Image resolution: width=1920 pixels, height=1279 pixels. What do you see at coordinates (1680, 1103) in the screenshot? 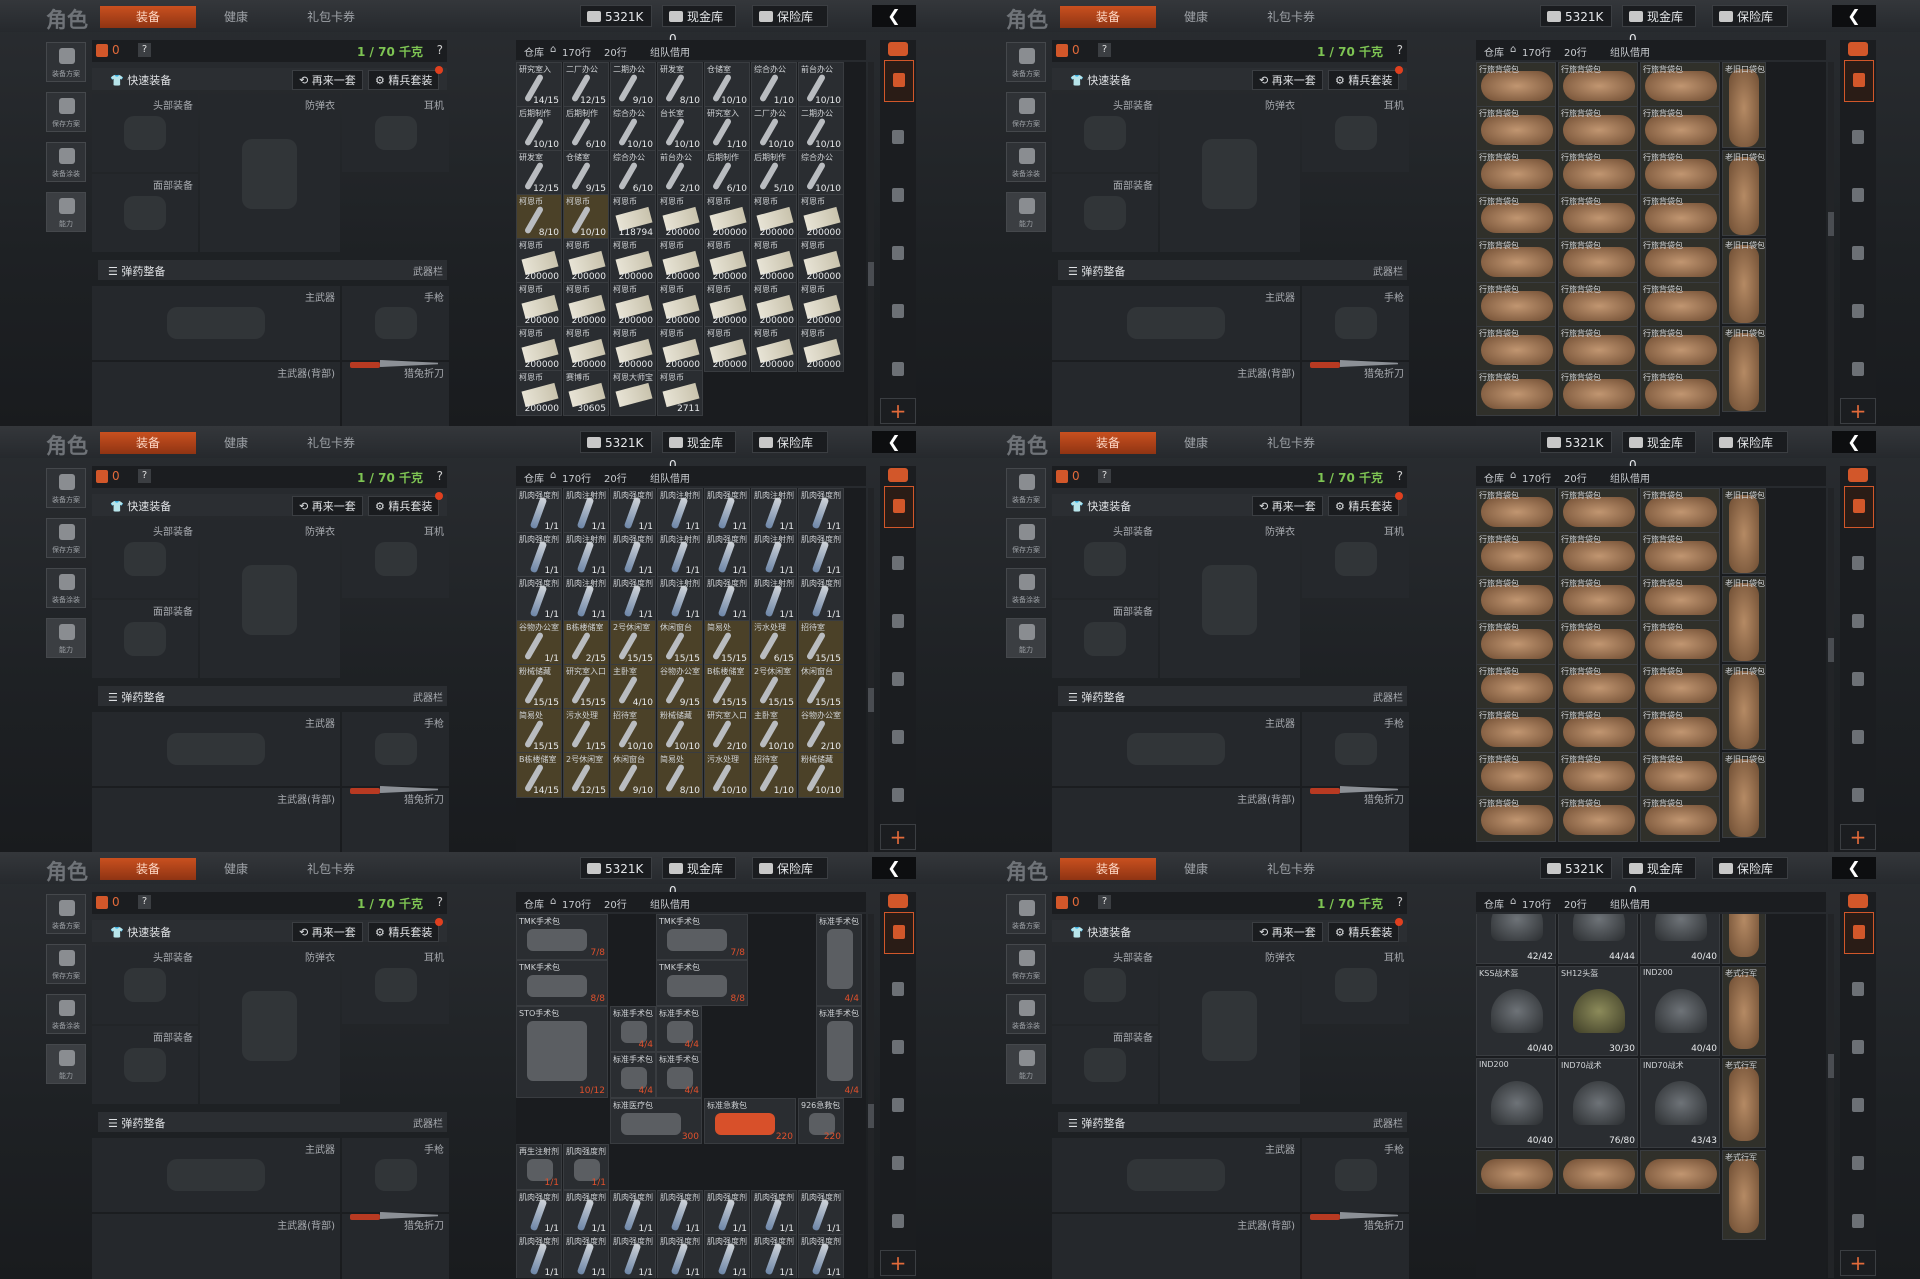
I see `helmet-item: IND70战术 43/43` at bounding box center [1680, 1103].